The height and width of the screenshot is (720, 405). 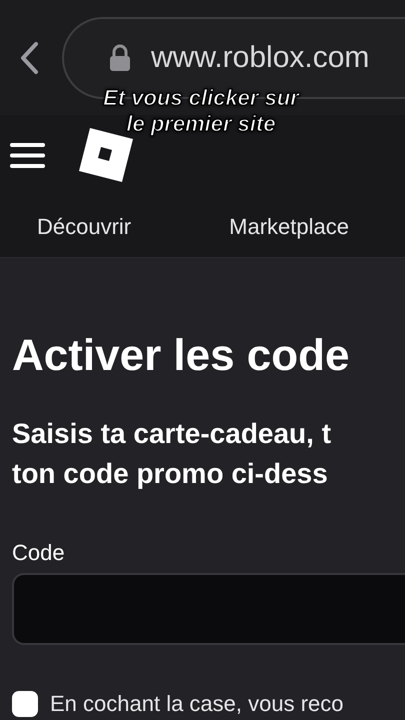 I want to click on nav-tab: Marketplace, so click(x=289, y=226).